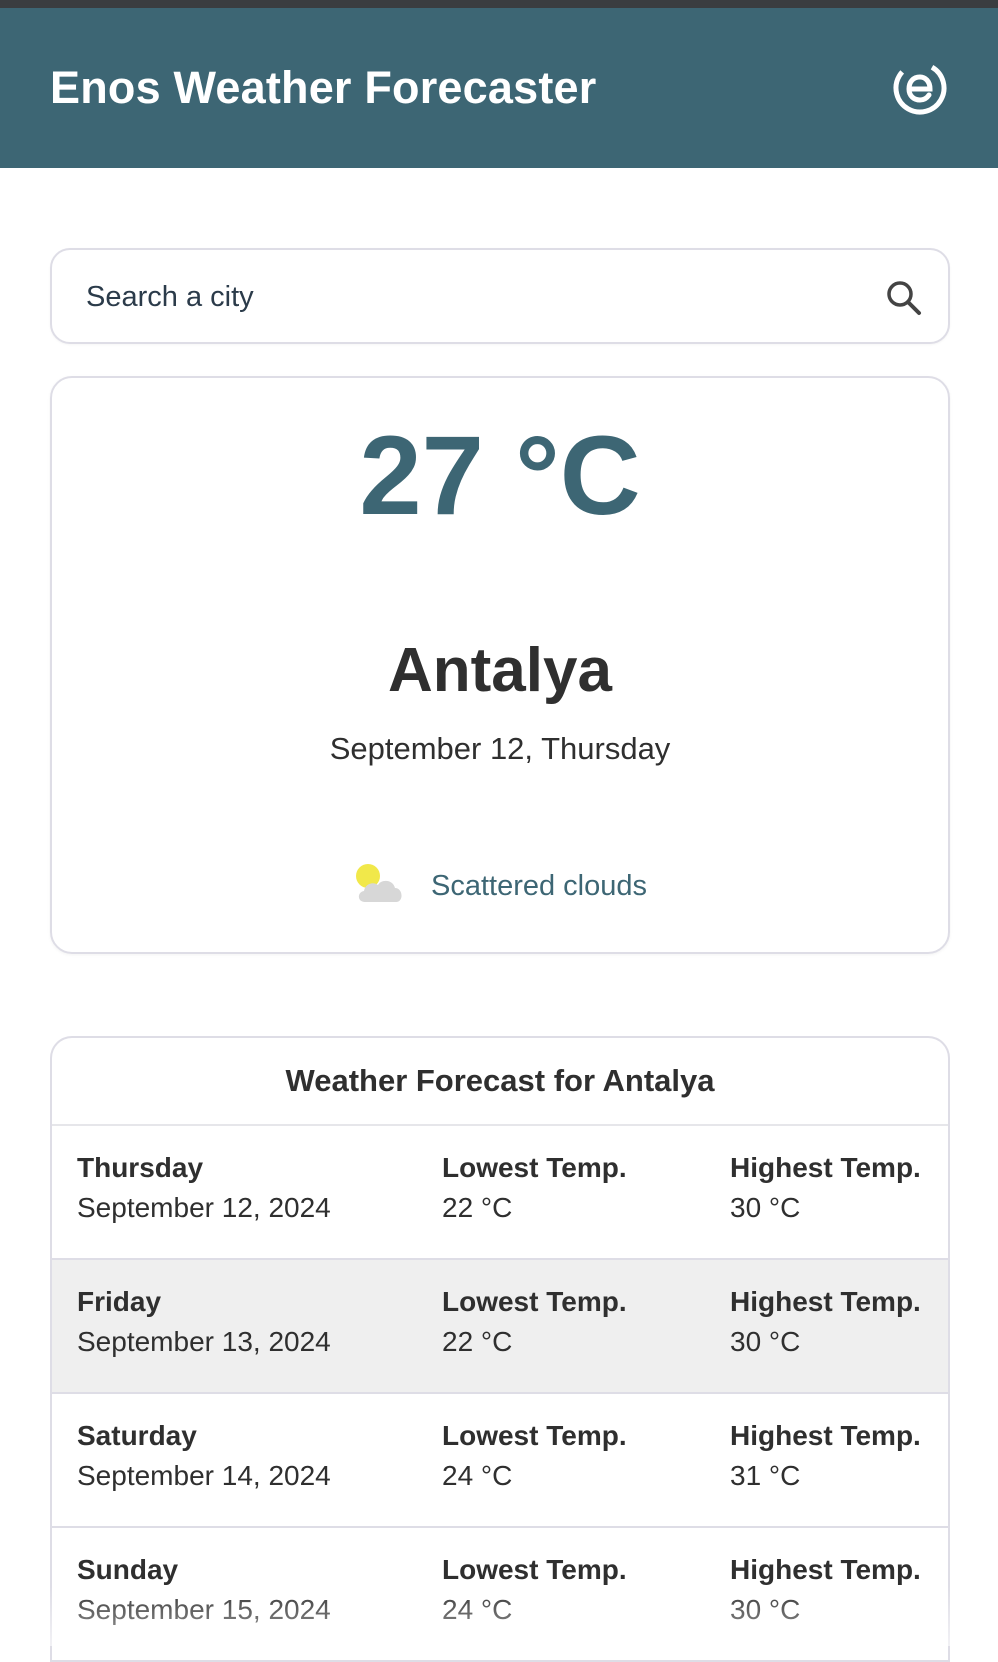 The width and height of the screenshot is (998, 1662). I want to click on window-top-bar, so click(499, 4).